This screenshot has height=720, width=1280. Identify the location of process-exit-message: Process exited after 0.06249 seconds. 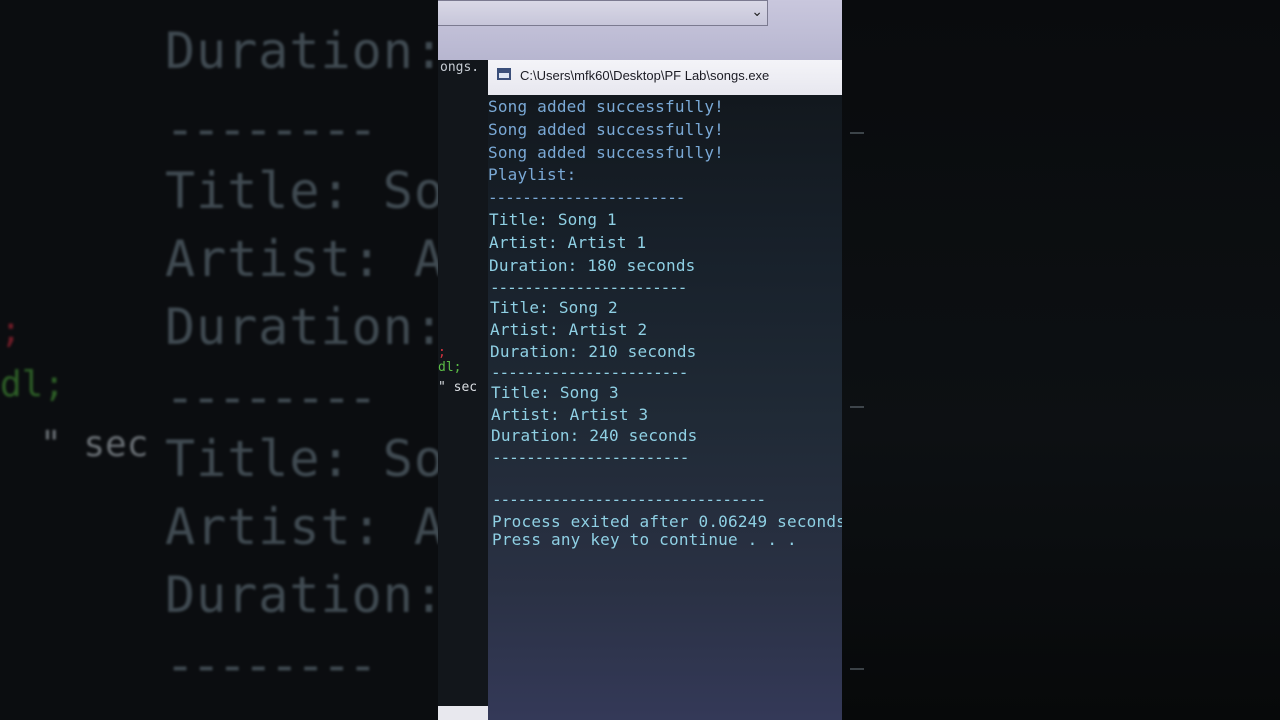
(667, 521).